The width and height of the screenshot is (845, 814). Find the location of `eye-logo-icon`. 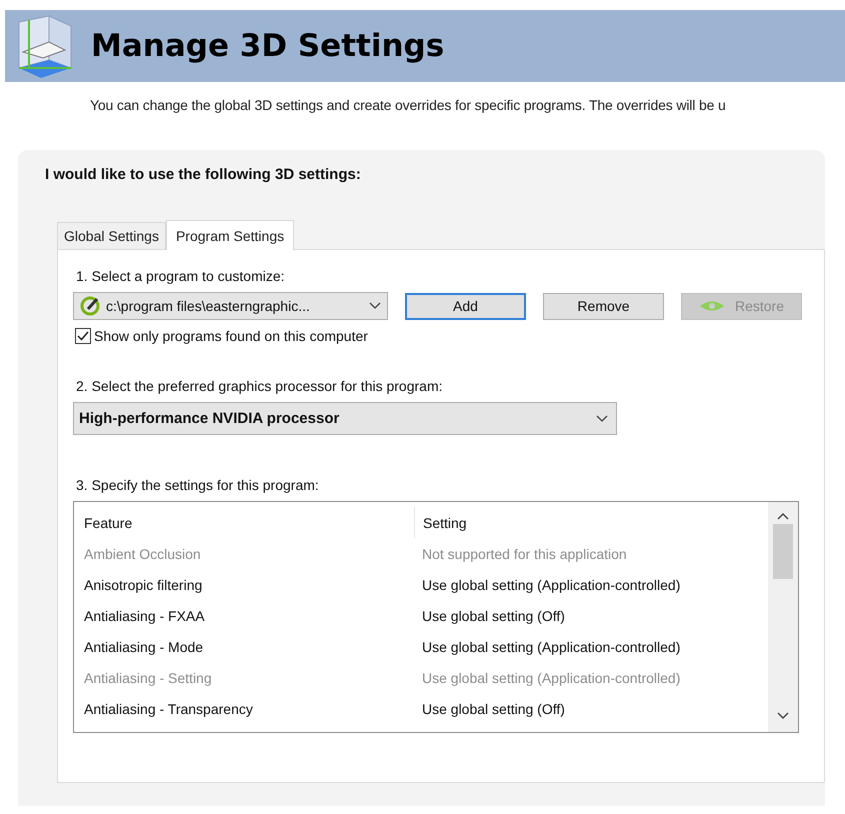

eye-logo-icon is located at coordinates (711, 306).